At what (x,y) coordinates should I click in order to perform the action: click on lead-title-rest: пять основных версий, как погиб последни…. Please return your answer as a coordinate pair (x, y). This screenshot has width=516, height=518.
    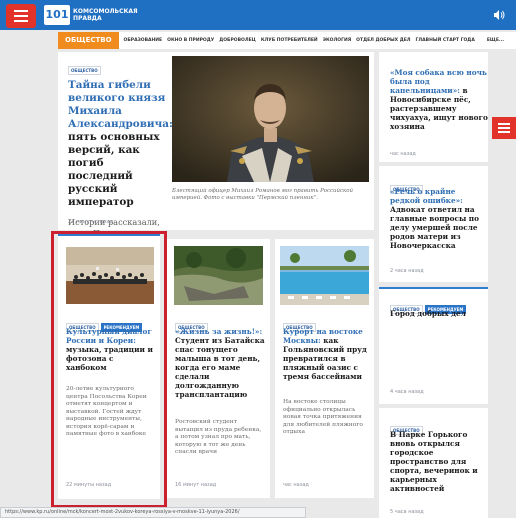
    Looking at the image, I should click on (114, 169).